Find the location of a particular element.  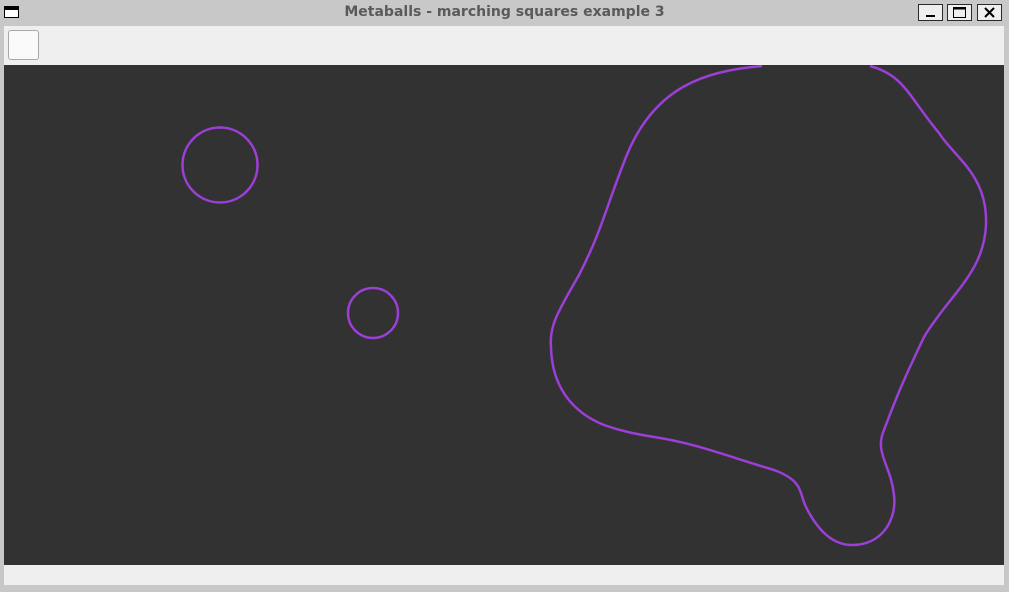

window-title: Metaballs - marching squares example 3 is located at coordinates (504, 12).